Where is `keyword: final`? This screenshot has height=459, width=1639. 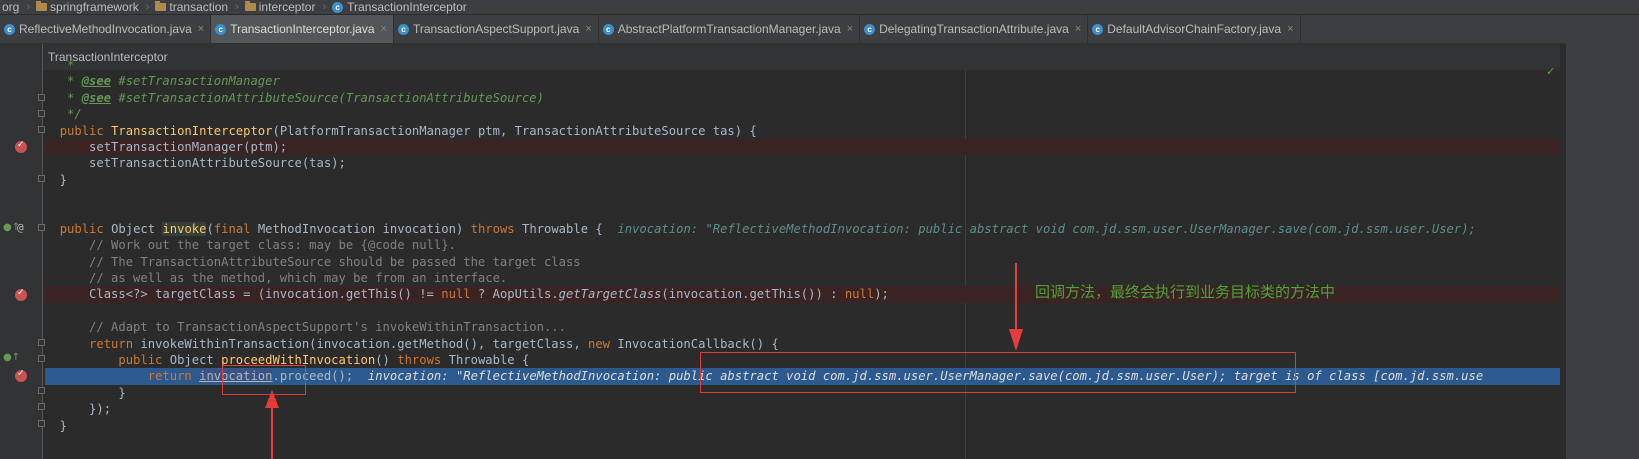
keyword: final is located at coordinates (232, 228).